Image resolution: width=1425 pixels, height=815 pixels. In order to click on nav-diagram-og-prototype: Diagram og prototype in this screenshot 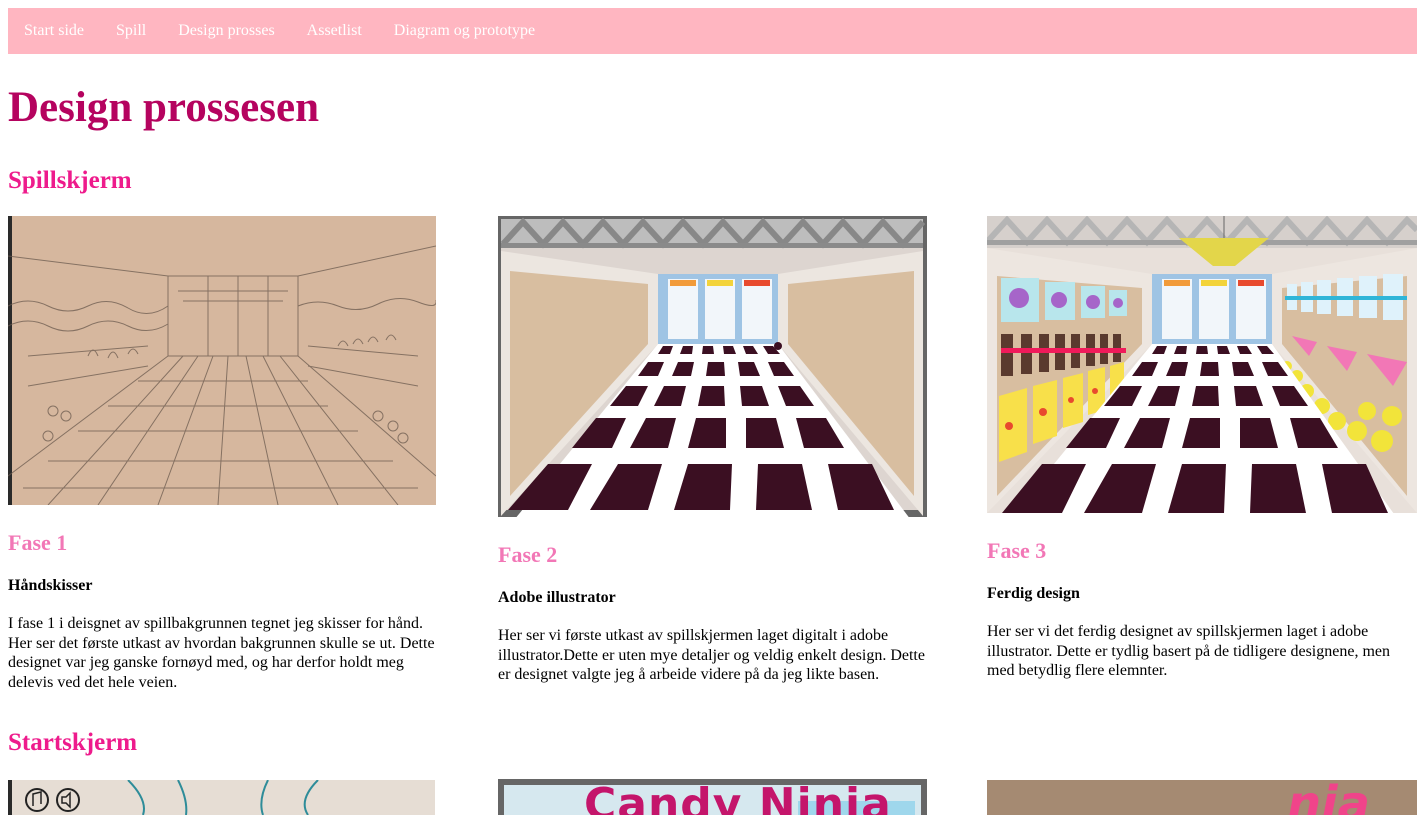, I will do `click(464, 31)`.